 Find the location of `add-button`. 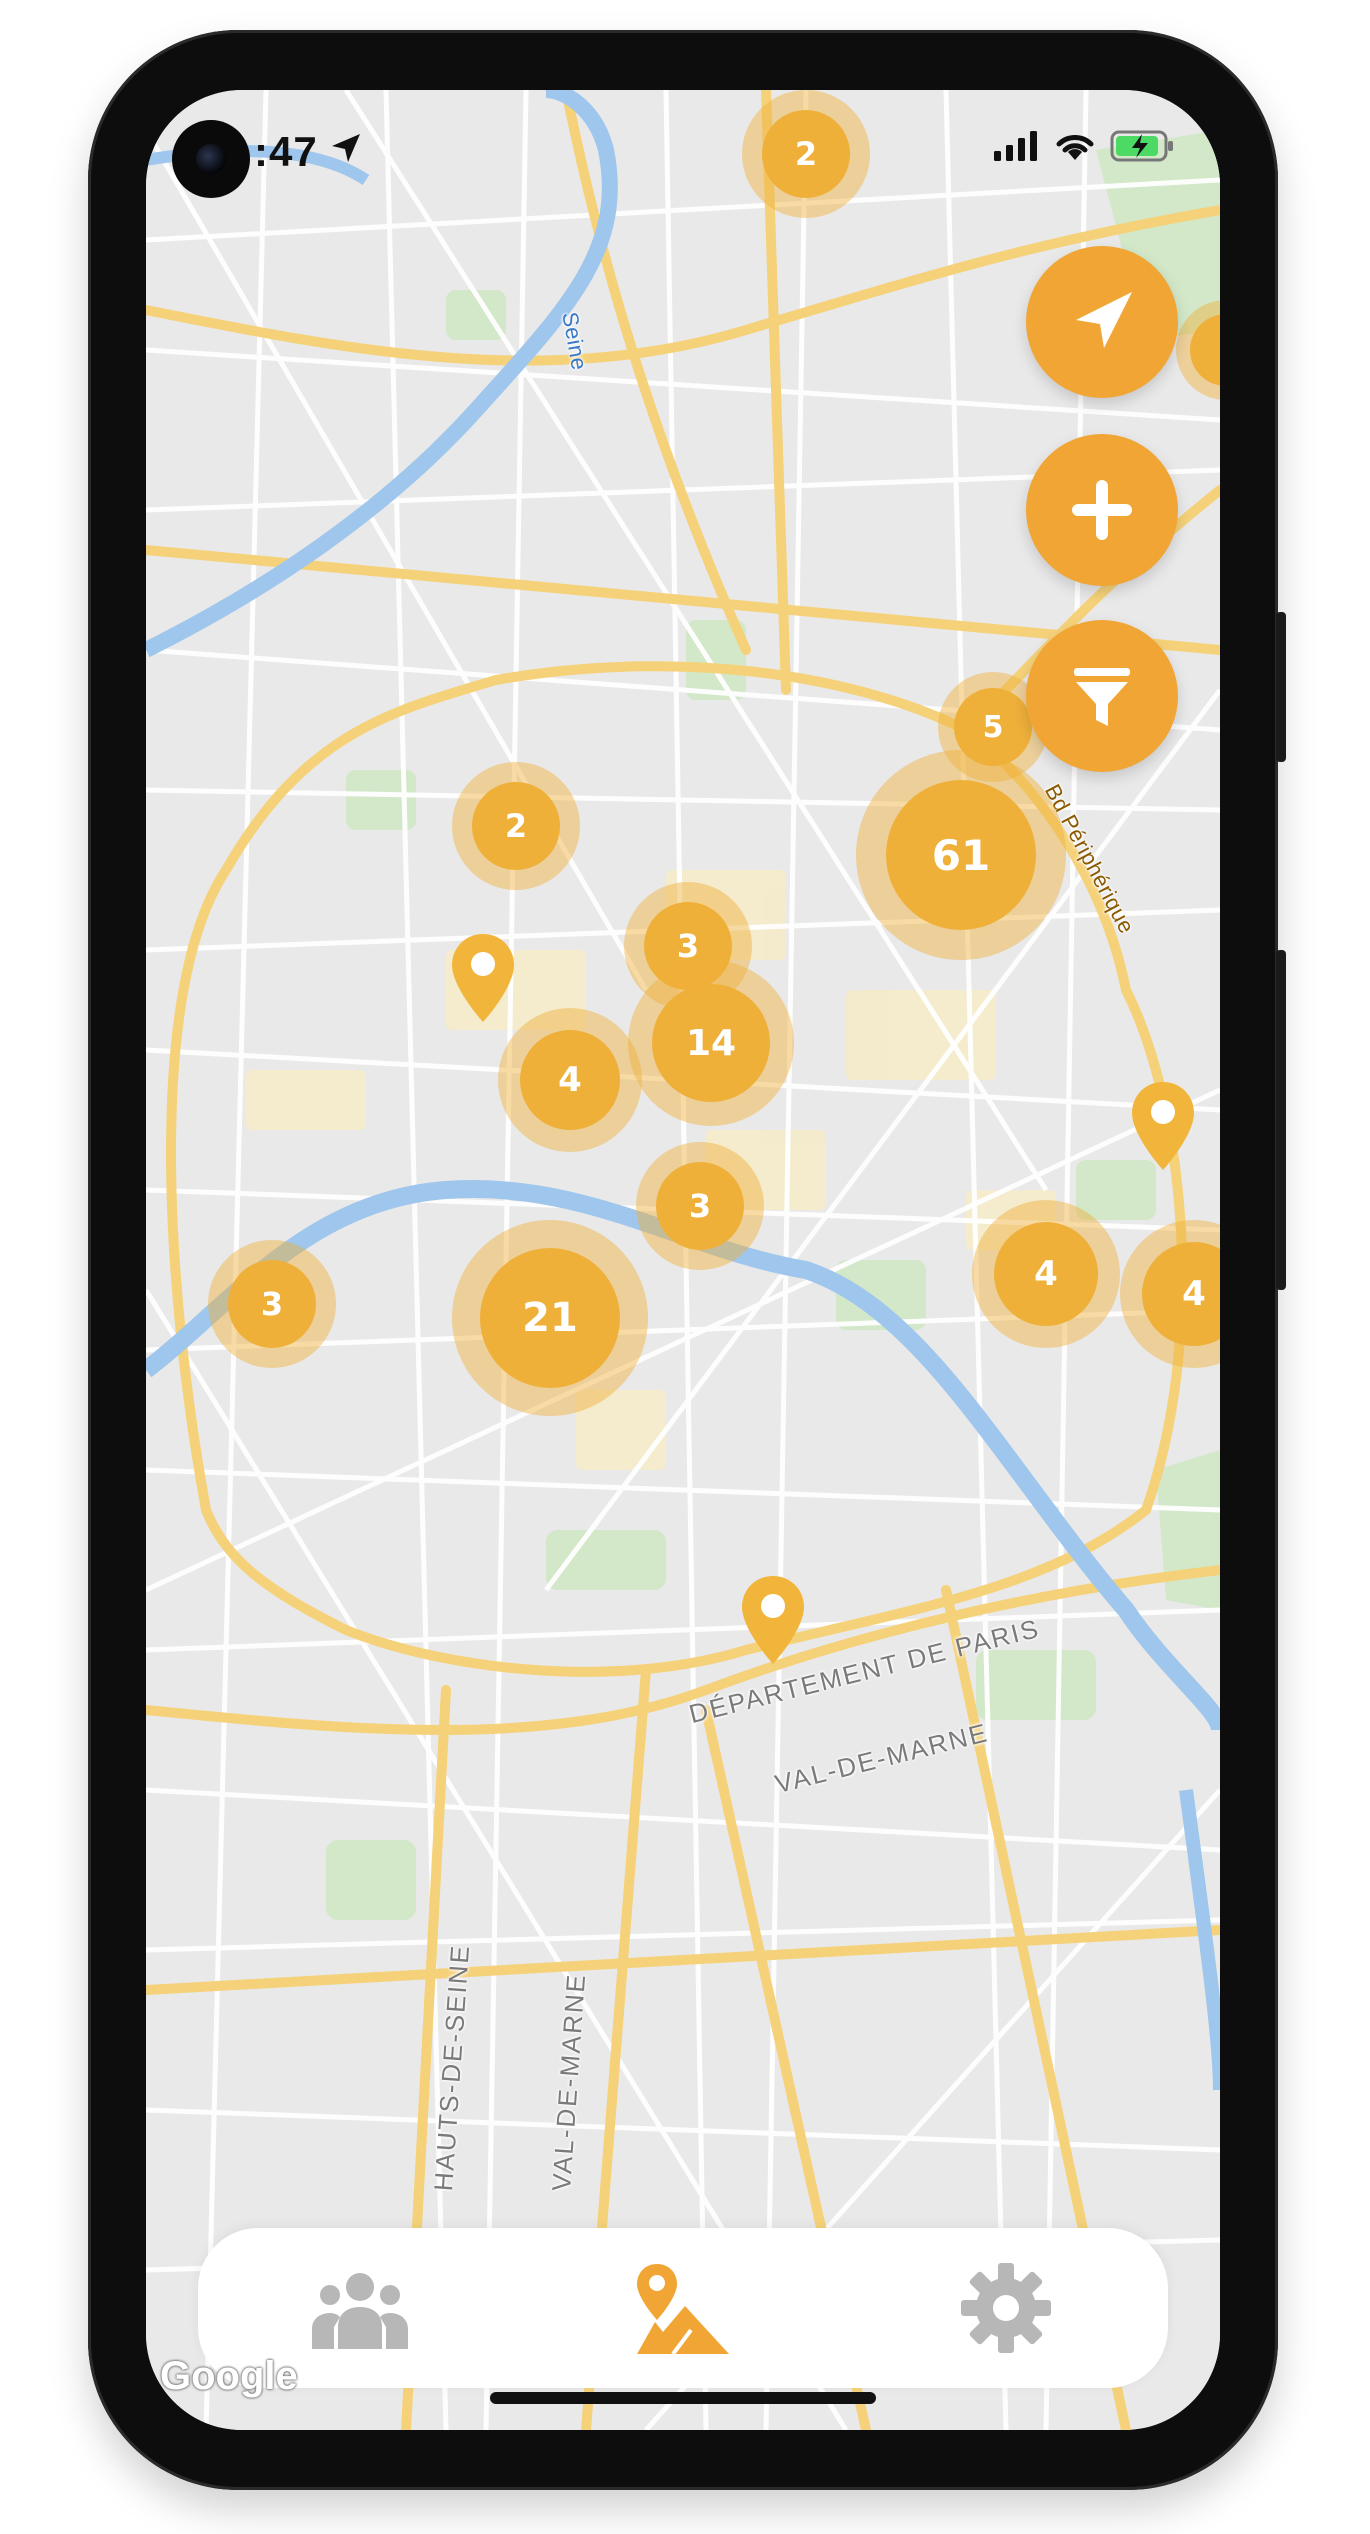

add-button is located at coordinates (1102, 510).